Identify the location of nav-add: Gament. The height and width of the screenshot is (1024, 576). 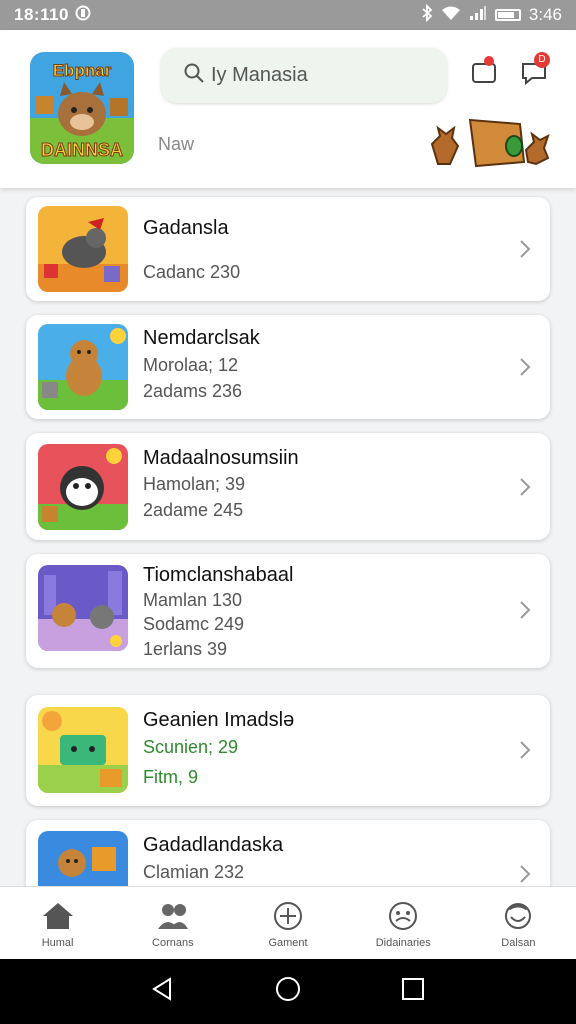
(287, 923).